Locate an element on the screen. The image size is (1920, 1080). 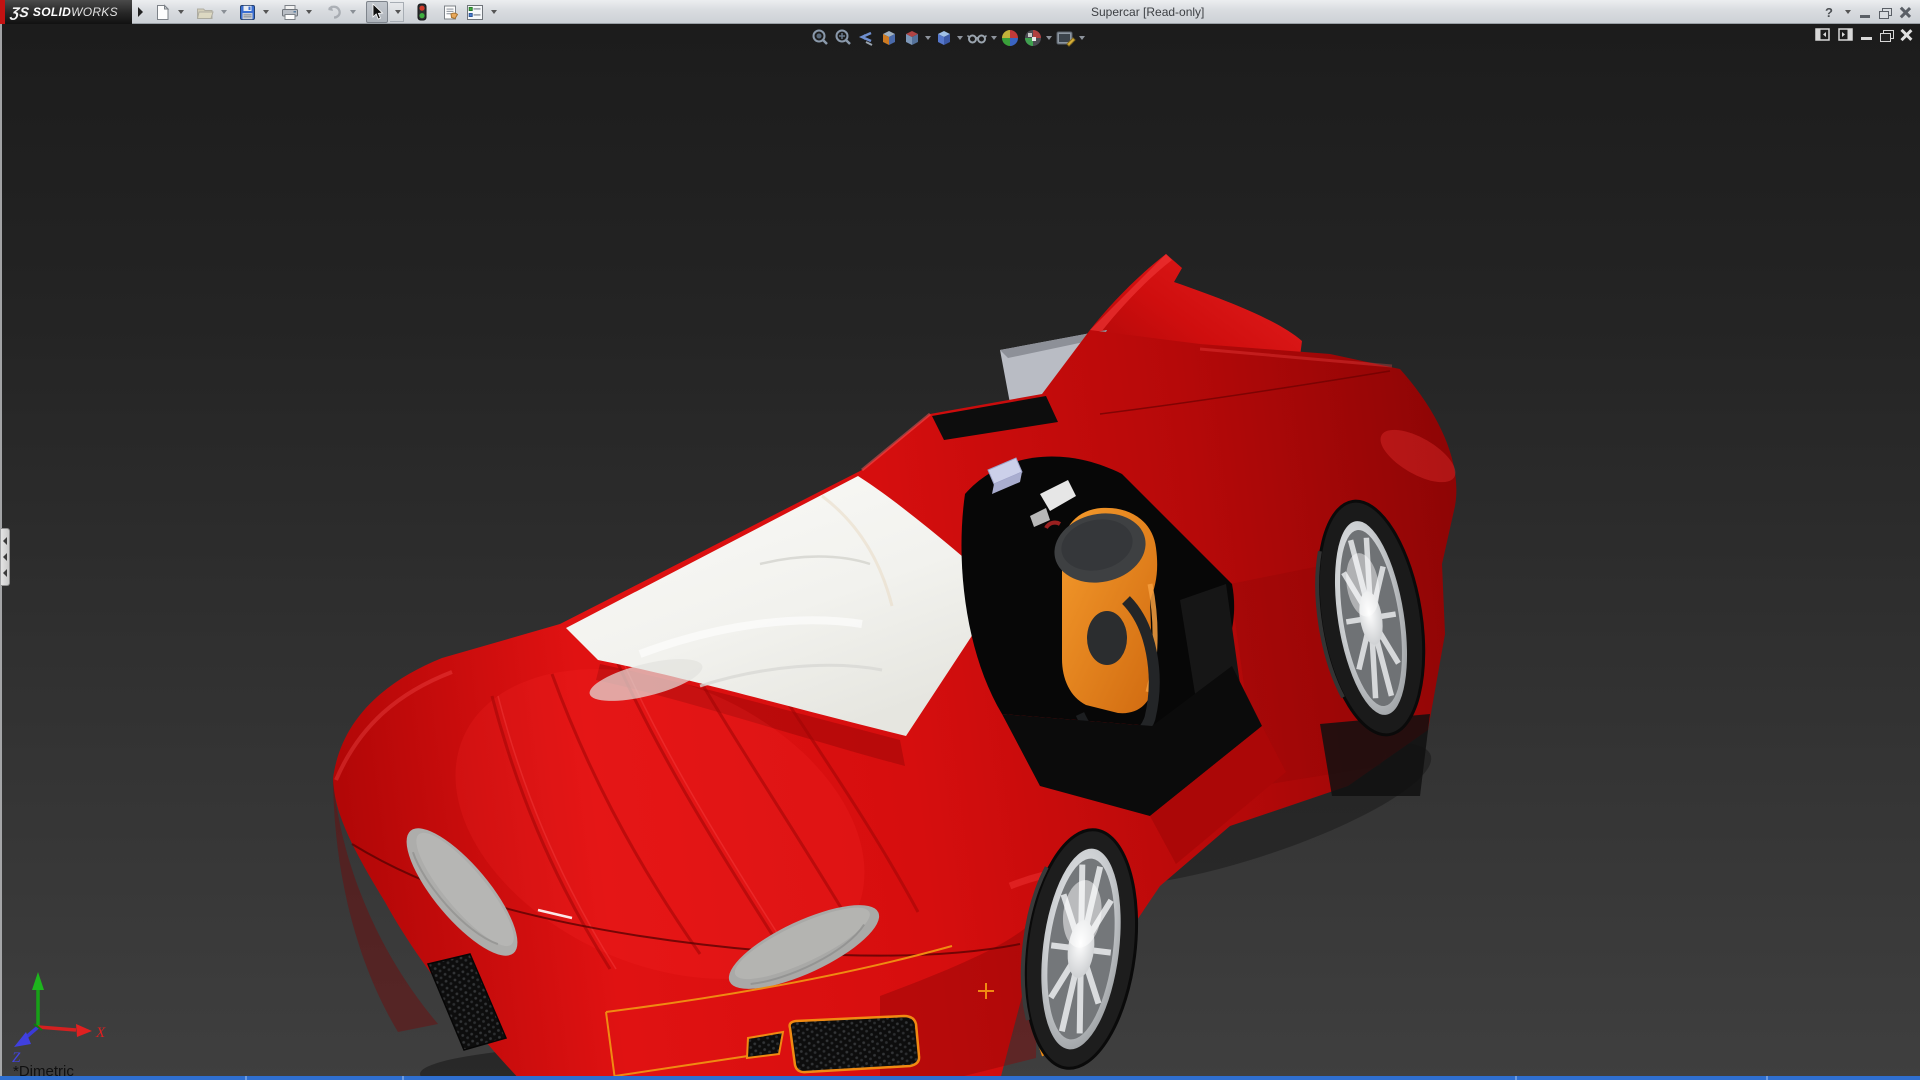
print-caret is located at coordinates (309, 12).